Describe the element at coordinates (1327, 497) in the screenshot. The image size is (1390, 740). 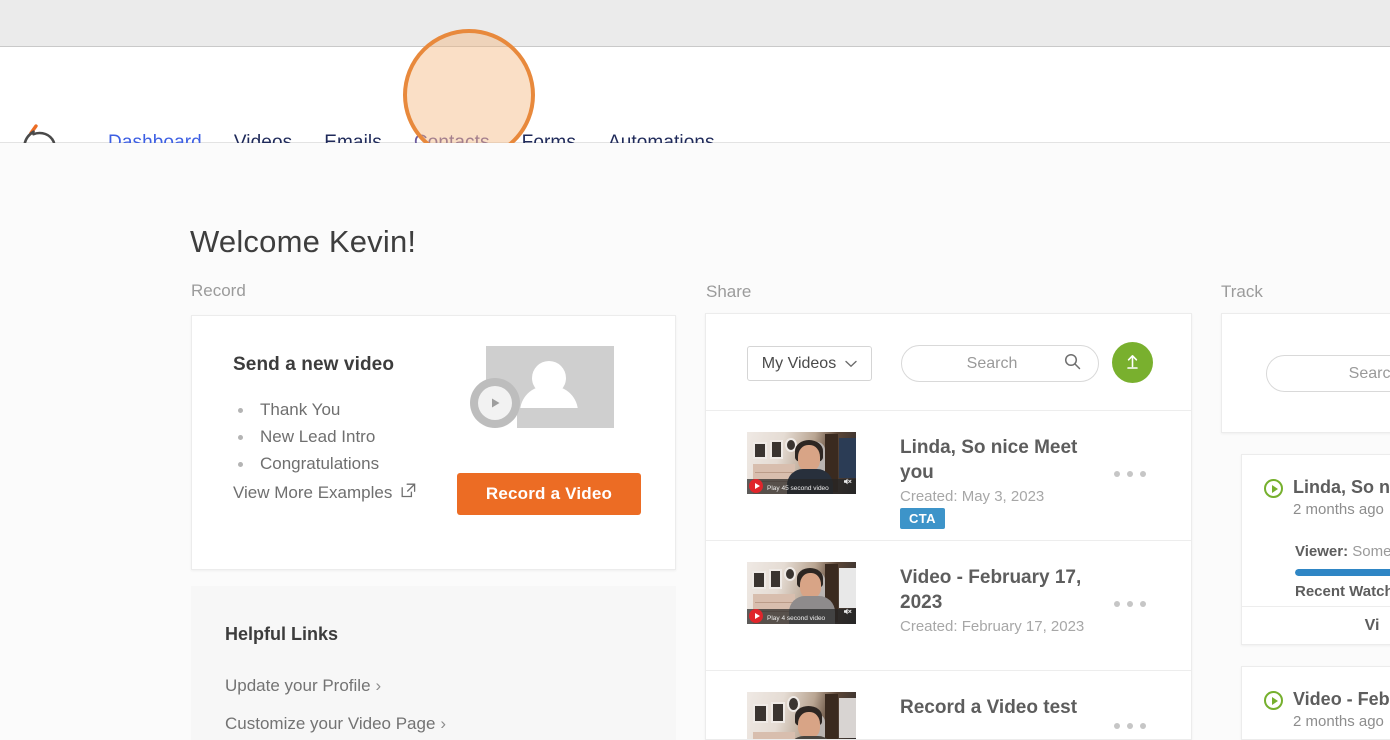
I see `track-item-header: Linda, So ni 2 months ago` at that location.